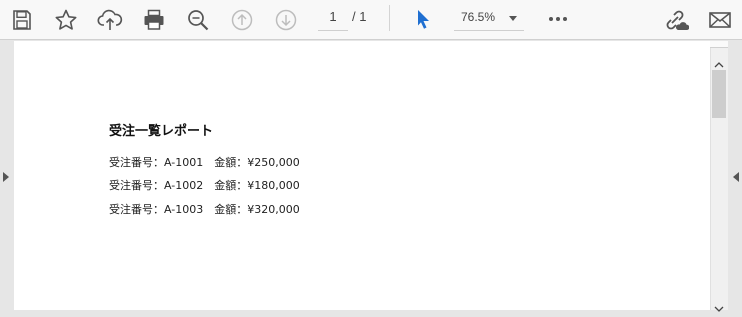  I want to click on expand-right-panel-icon, so click(736, 177).